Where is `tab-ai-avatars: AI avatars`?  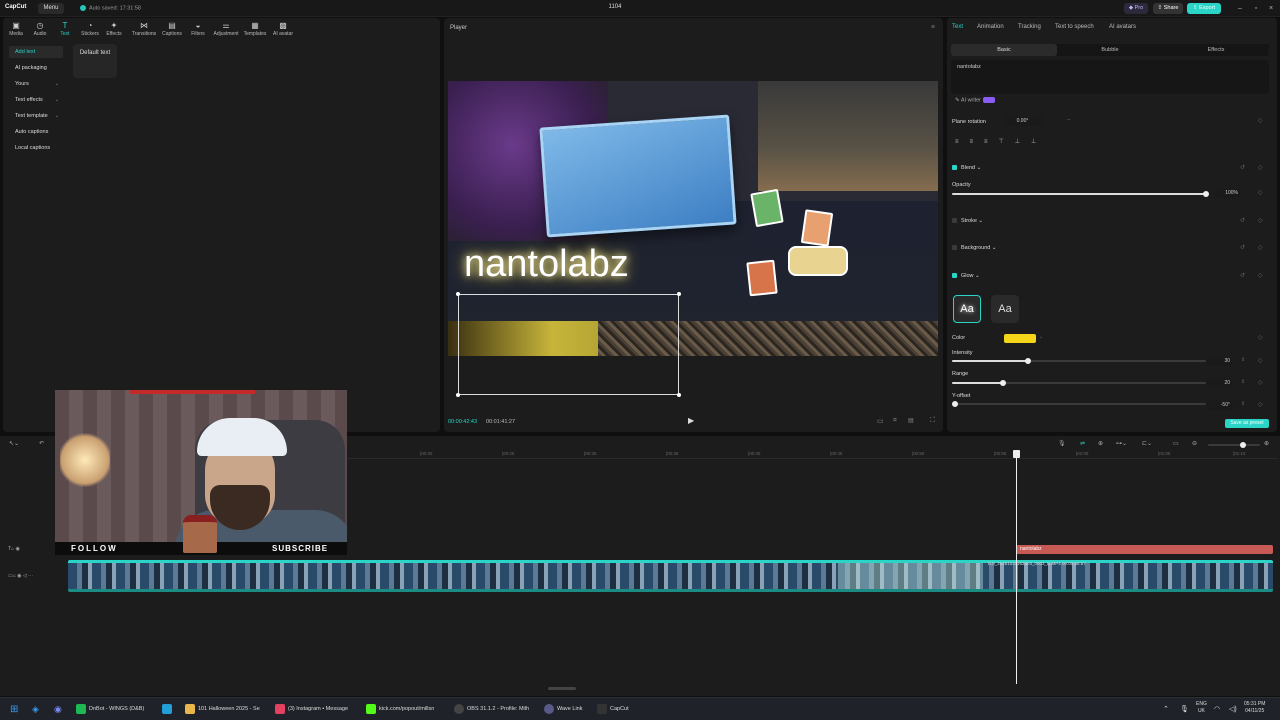 tab-ai-avatars: AI avatars is located at coordinates (1122, 27).